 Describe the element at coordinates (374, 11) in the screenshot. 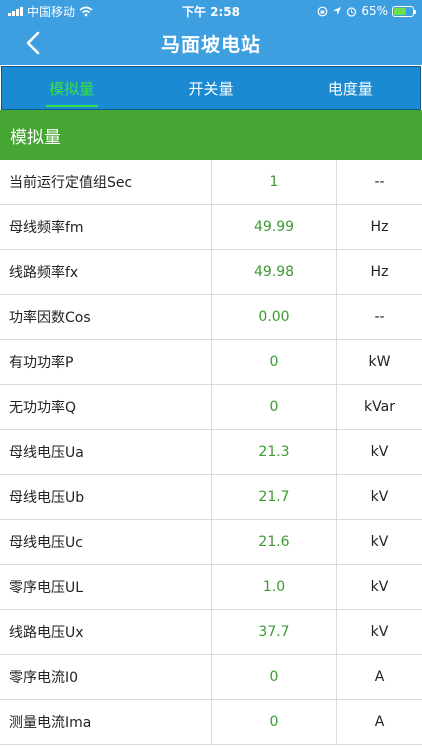

I see `battery-percent: 65%` at that location.